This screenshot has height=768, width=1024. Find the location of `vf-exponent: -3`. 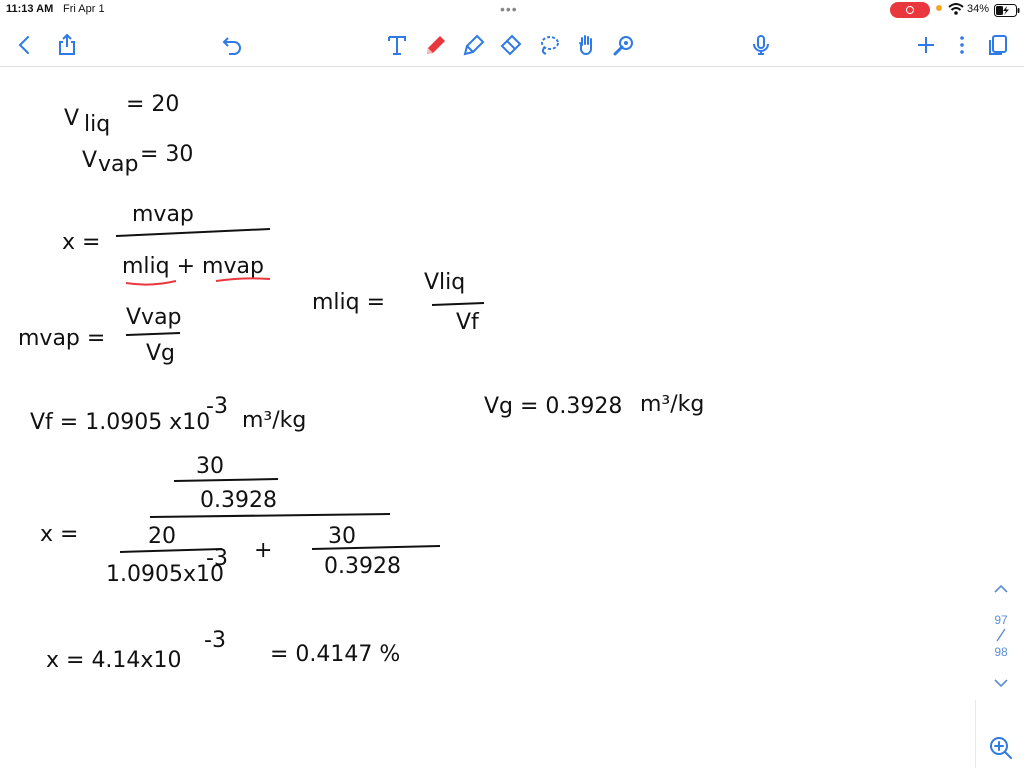

vf-exponent: -3 is located at coordinates (217, 406).